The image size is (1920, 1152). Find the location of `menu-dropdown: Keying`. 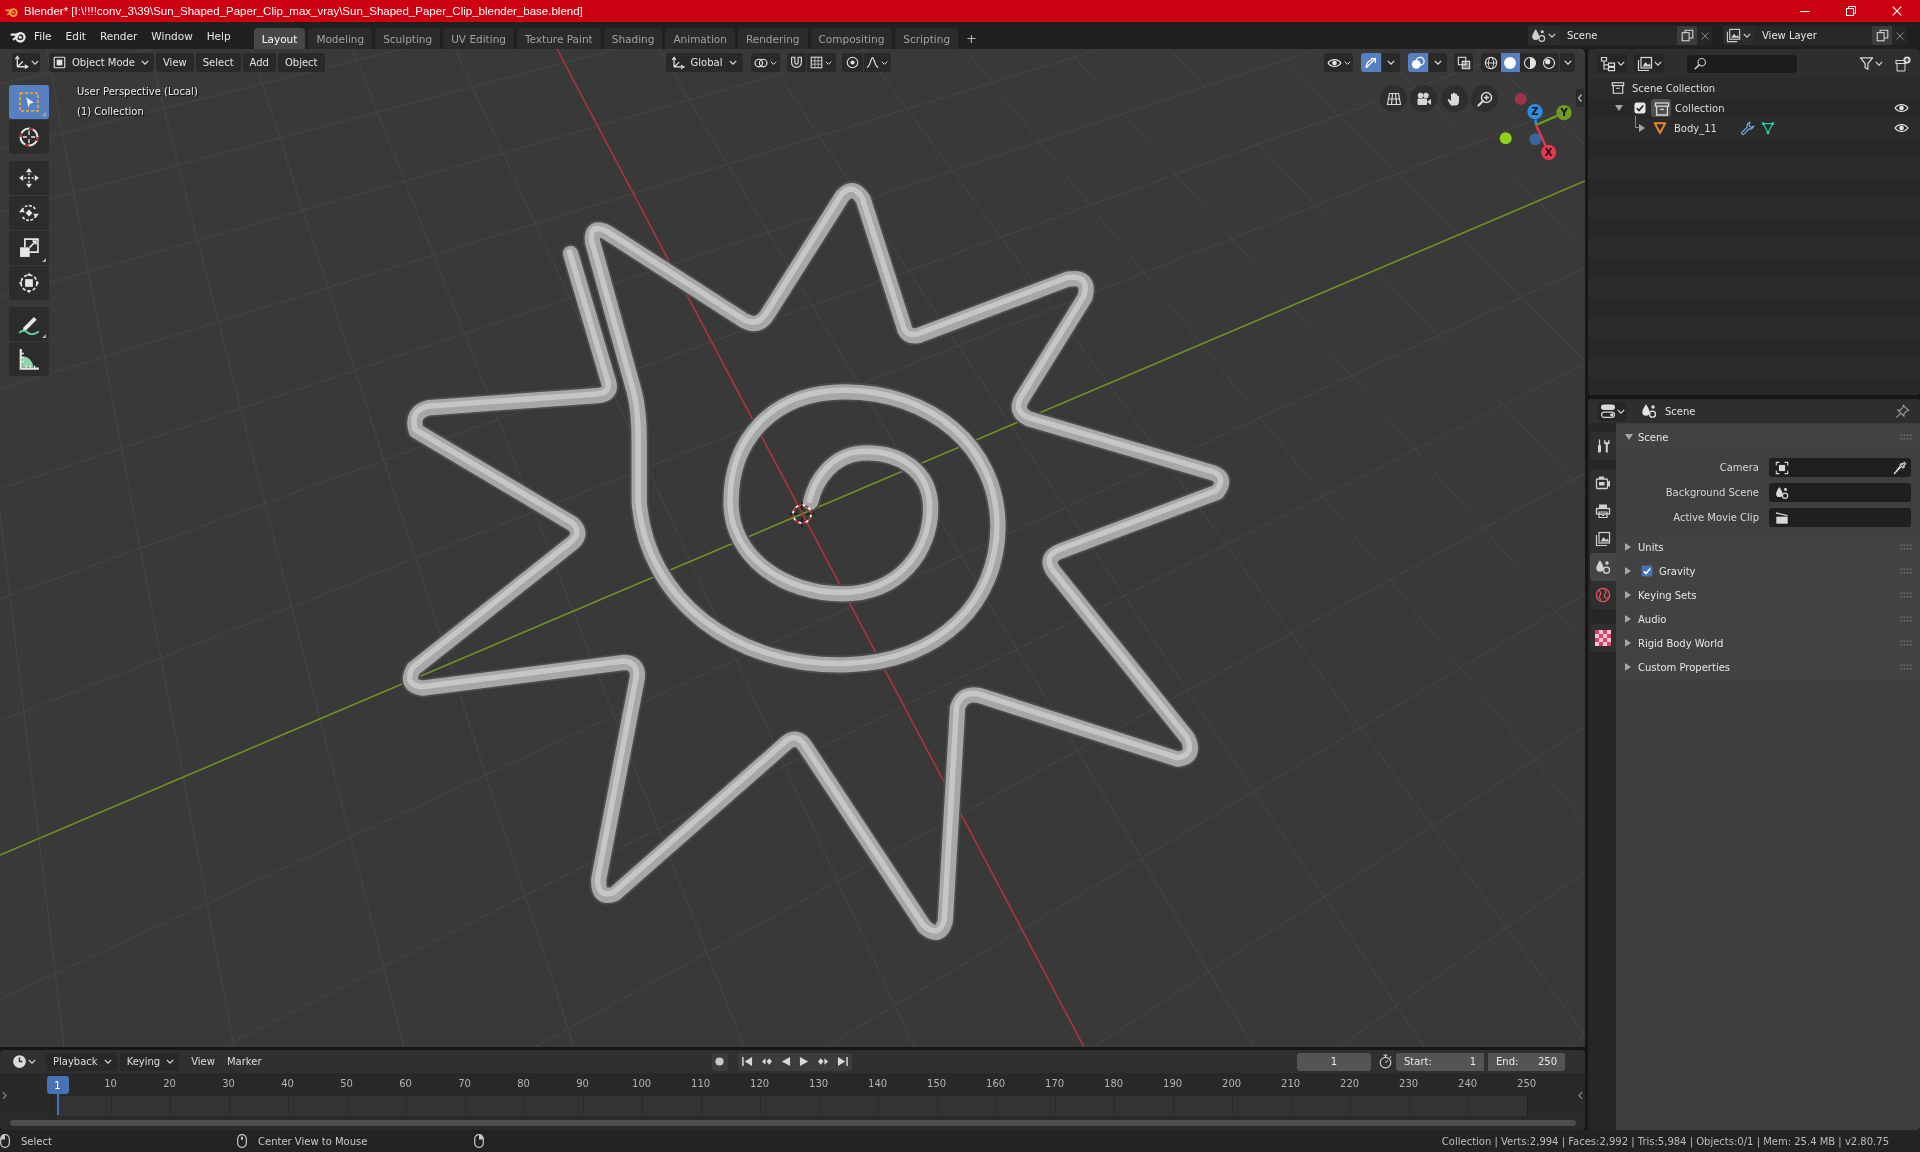

menu-dropdown: Keying is located at coordinates (149, 1061).